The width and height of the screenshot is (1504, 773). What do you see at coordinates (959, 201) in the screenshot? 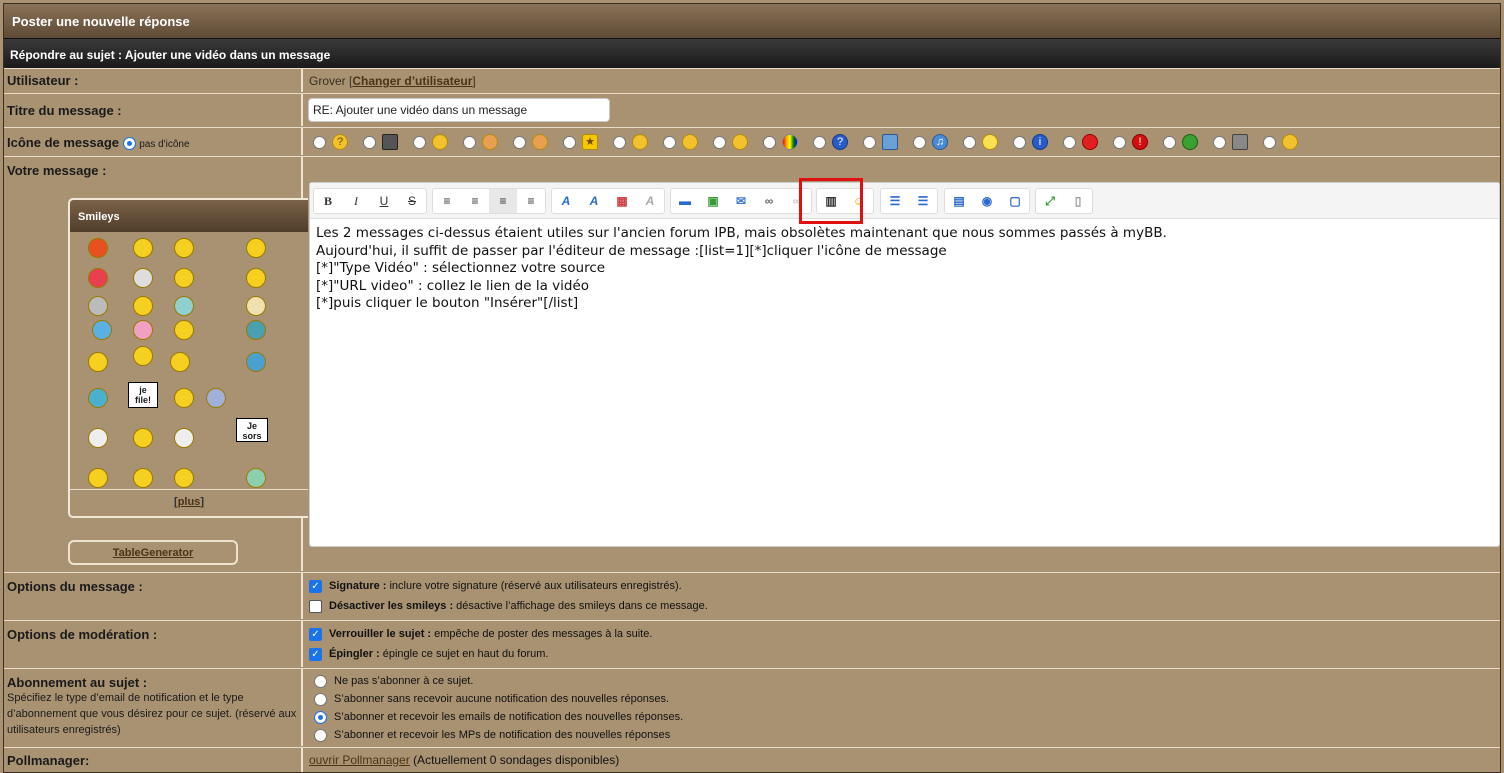
I see `code-icon: ▤` at bounding box center [959, 201].